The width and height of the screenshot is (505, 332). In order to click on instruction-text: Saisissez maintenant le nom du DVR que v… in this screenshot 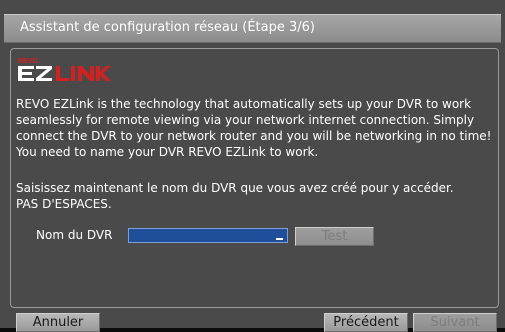, I will do `click(257, 196)`.